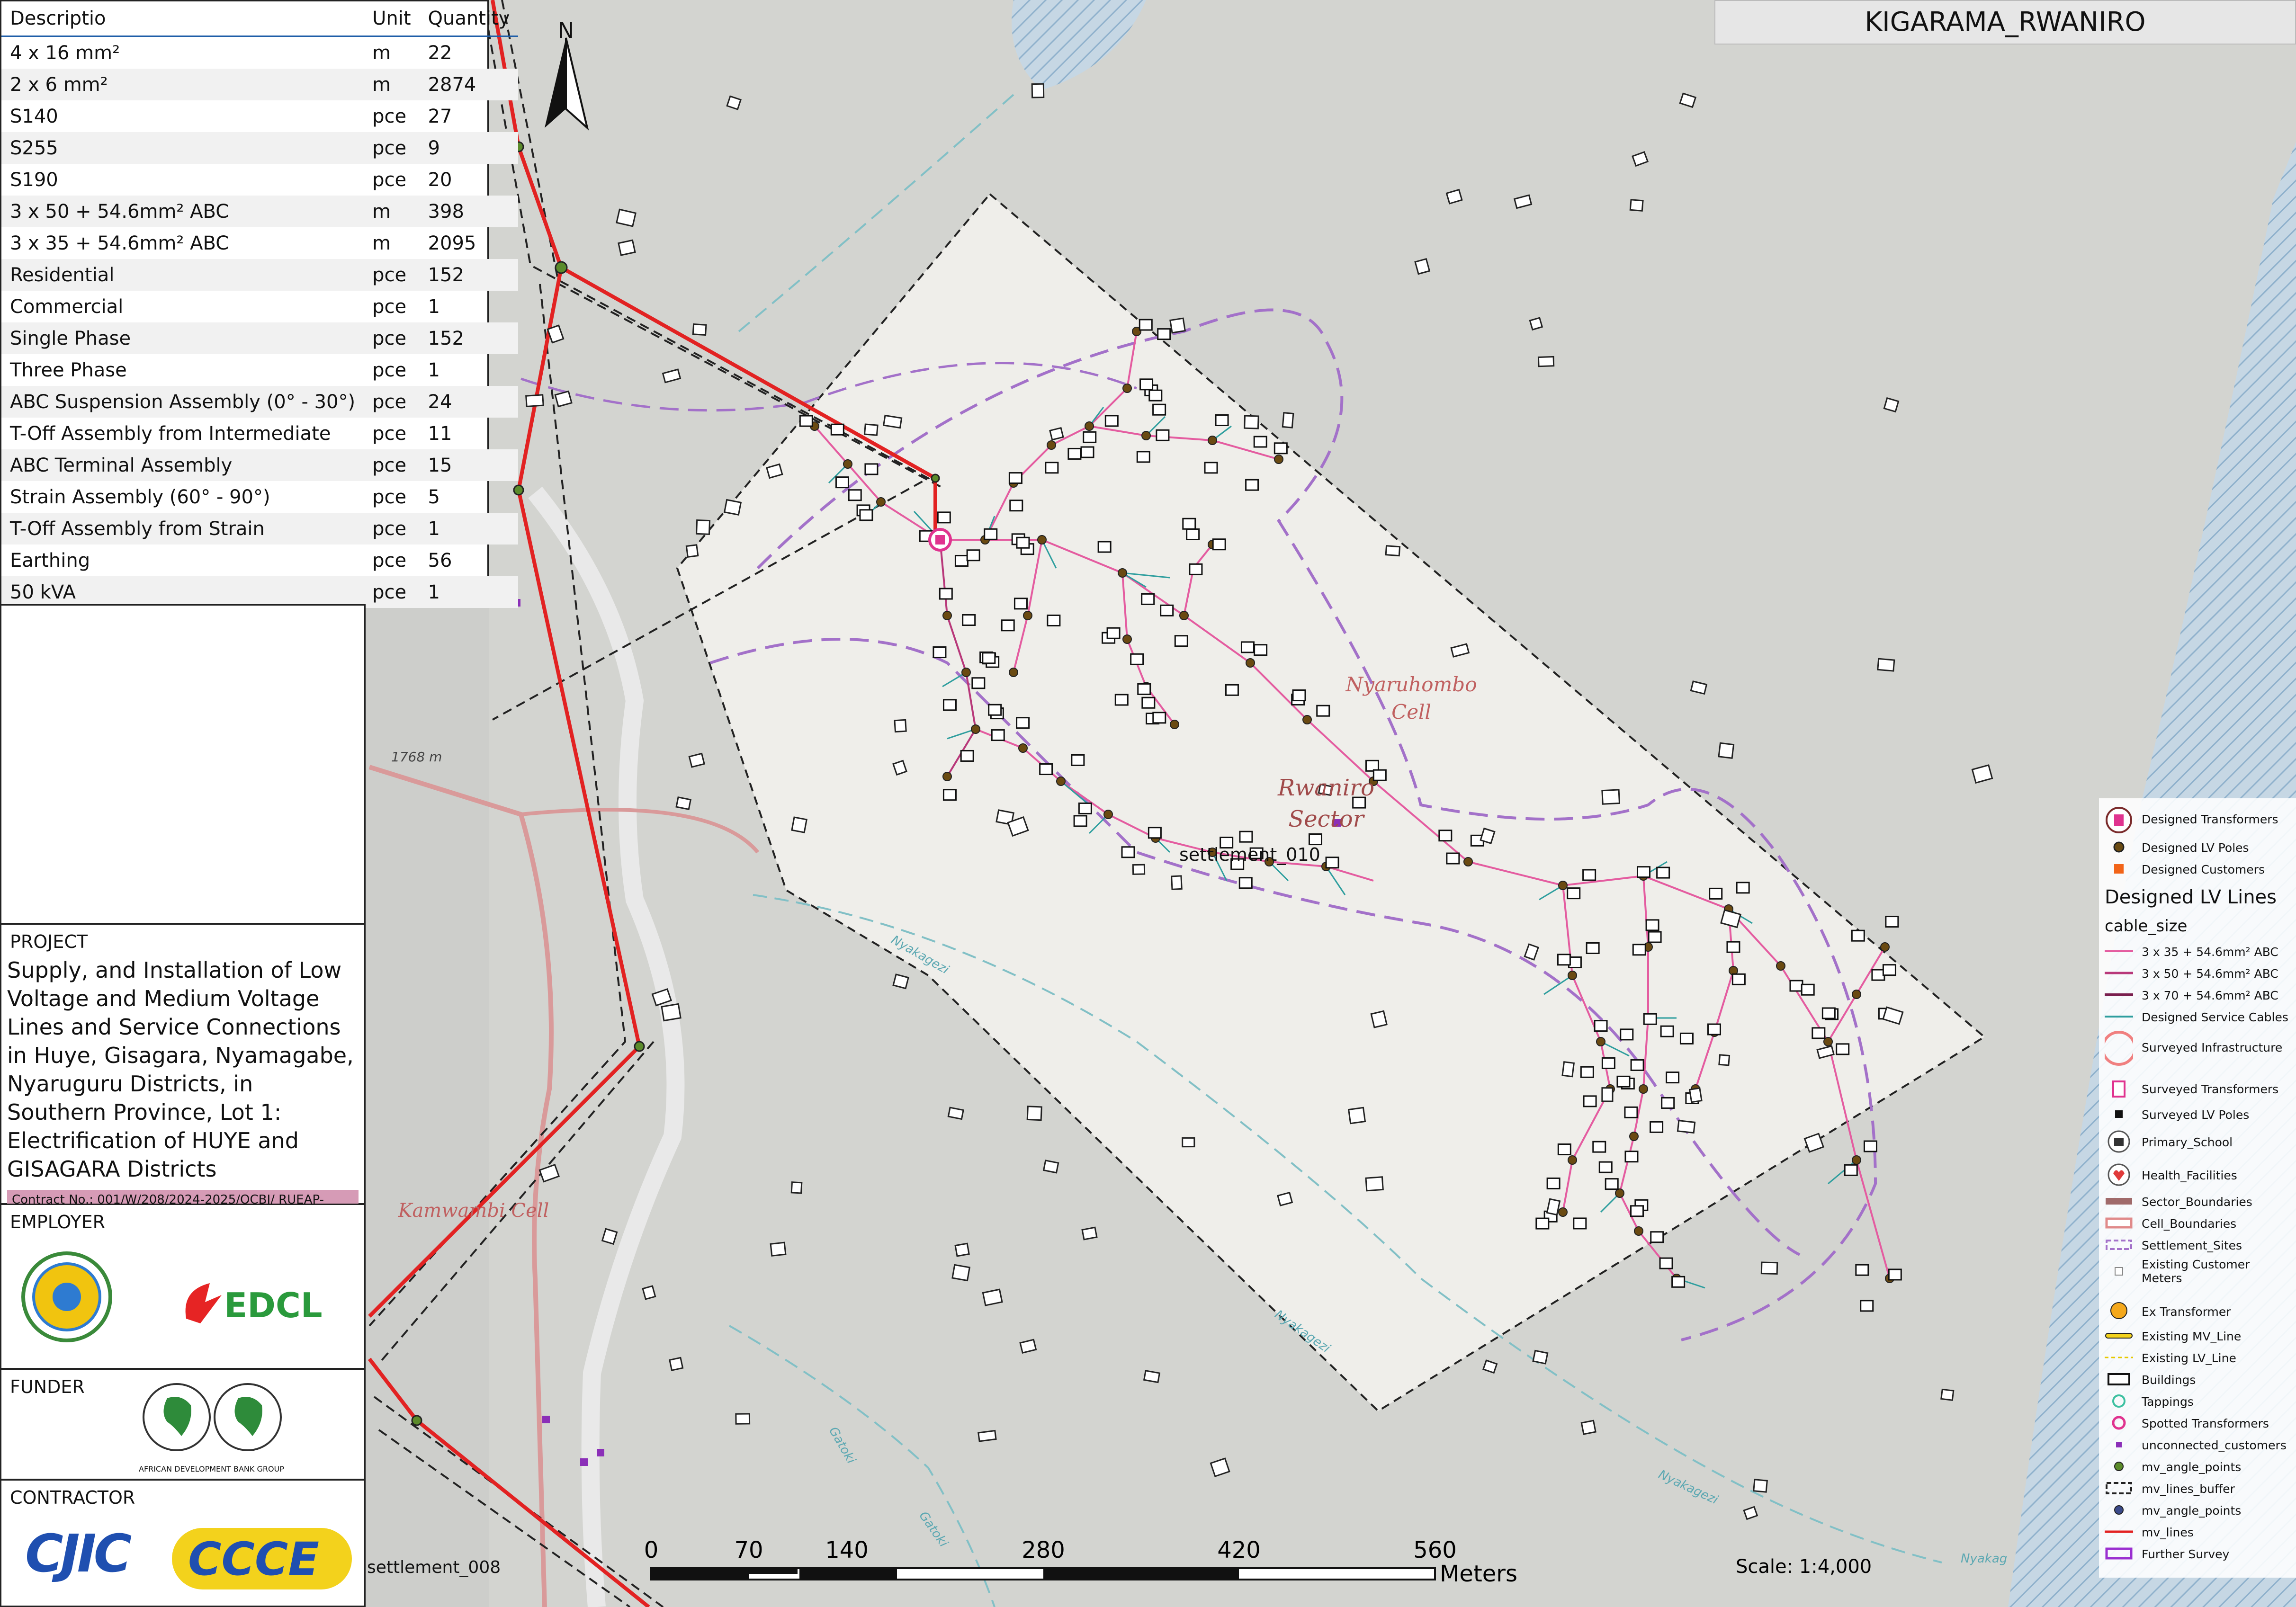  What do you see at coordinates (2118, 1310) in the screenshot?
I see `ex-transformer-icon` at bounding box center [2118, 1310].